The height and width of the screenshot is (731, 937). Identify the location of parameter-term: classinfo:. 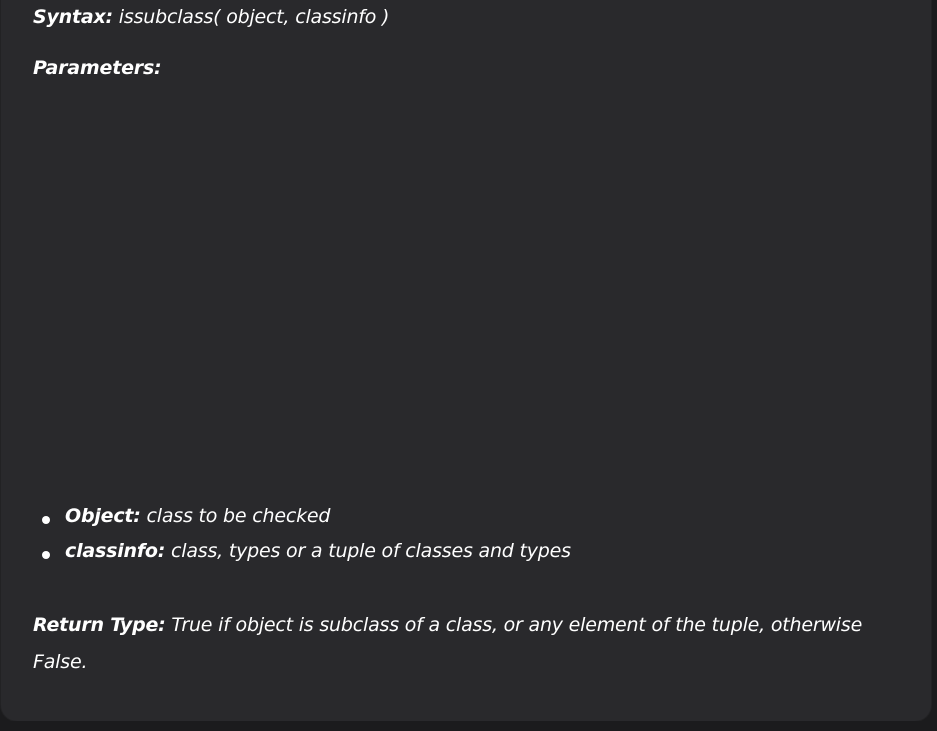
(115, 551).